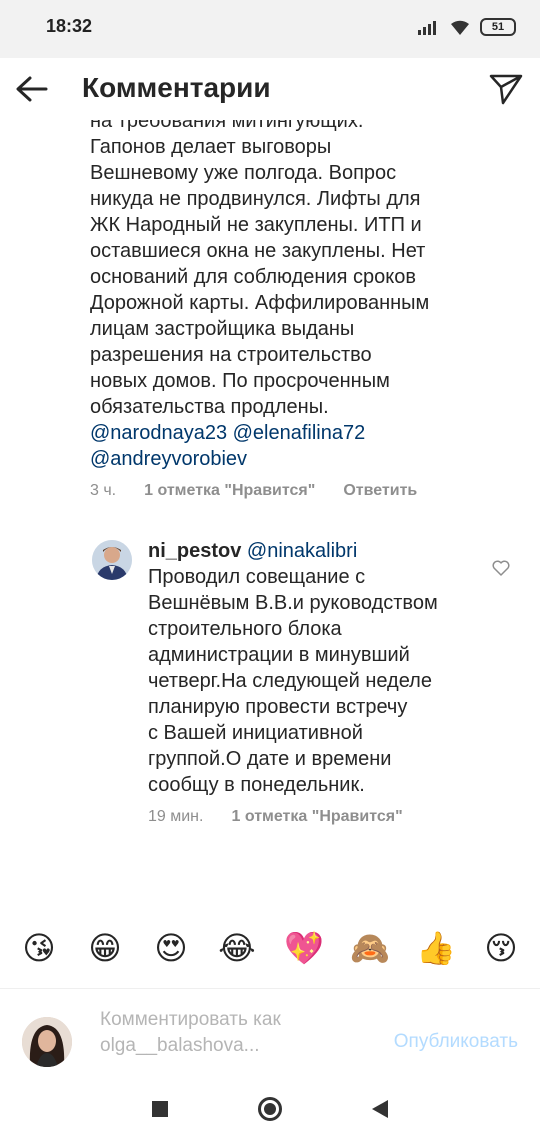 The width and height of the screenshot is (540, 1140). Describe the element at coordinates (270, 948) in the screenshot. I see `emoji-bar: 😘 😁 😍 😂 💖 🙈 👍 😚` at that location.